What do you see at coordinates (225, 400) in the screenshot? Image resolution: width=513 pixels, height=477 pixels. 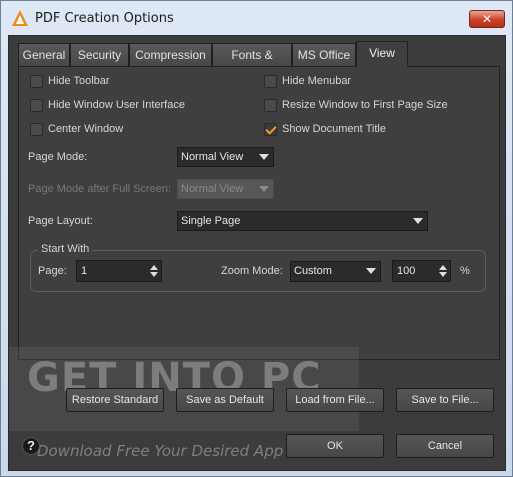 I see `save-as-default-button: Save as Default` at bounding box center [225, 400].